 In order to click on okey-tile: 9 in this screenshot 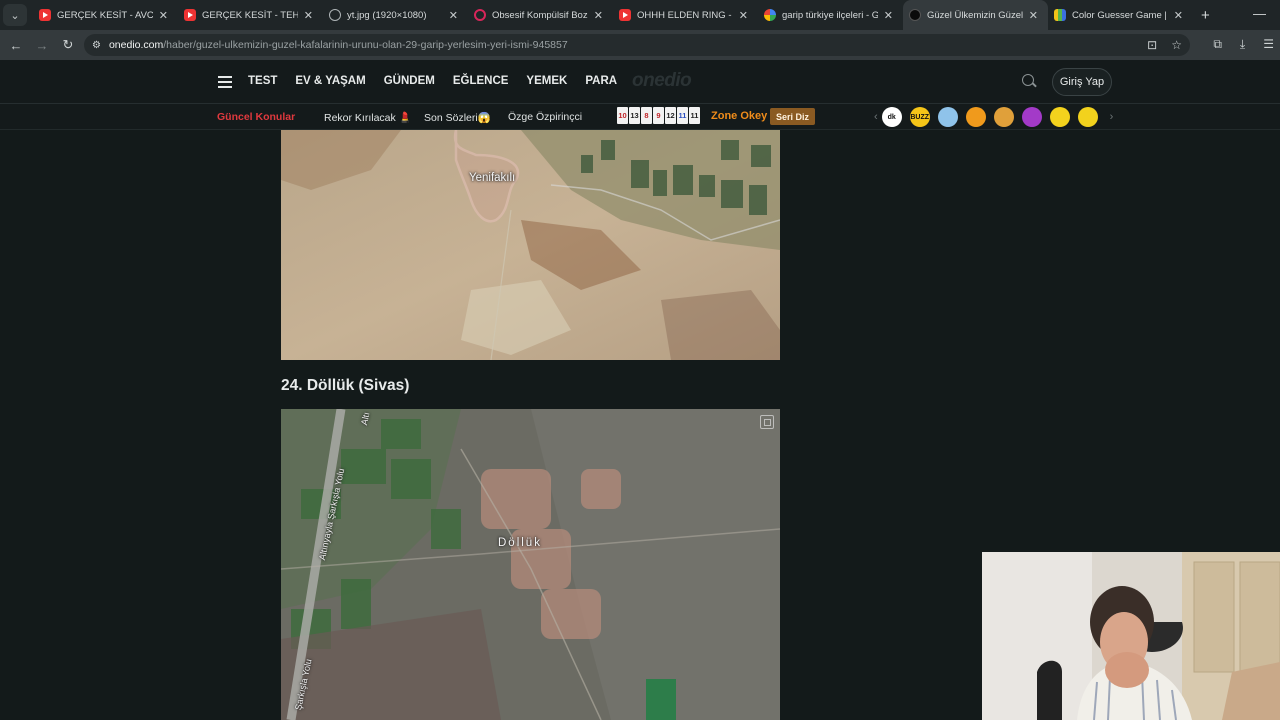, I will do `click(658, 115)`.